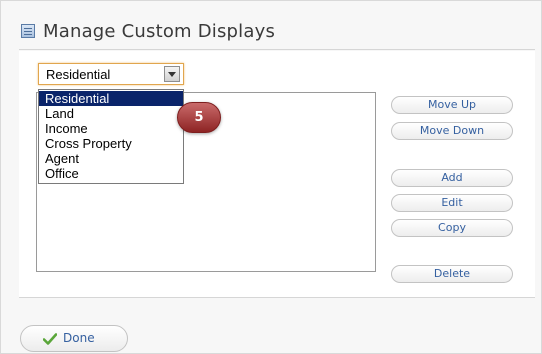 This screenshot has width=542, height=354. What do you see at coordinates (111, 143) in the screenshot?
I see `dropdown-option-cross-property: Cross Property` at bounding box center [111, 143].